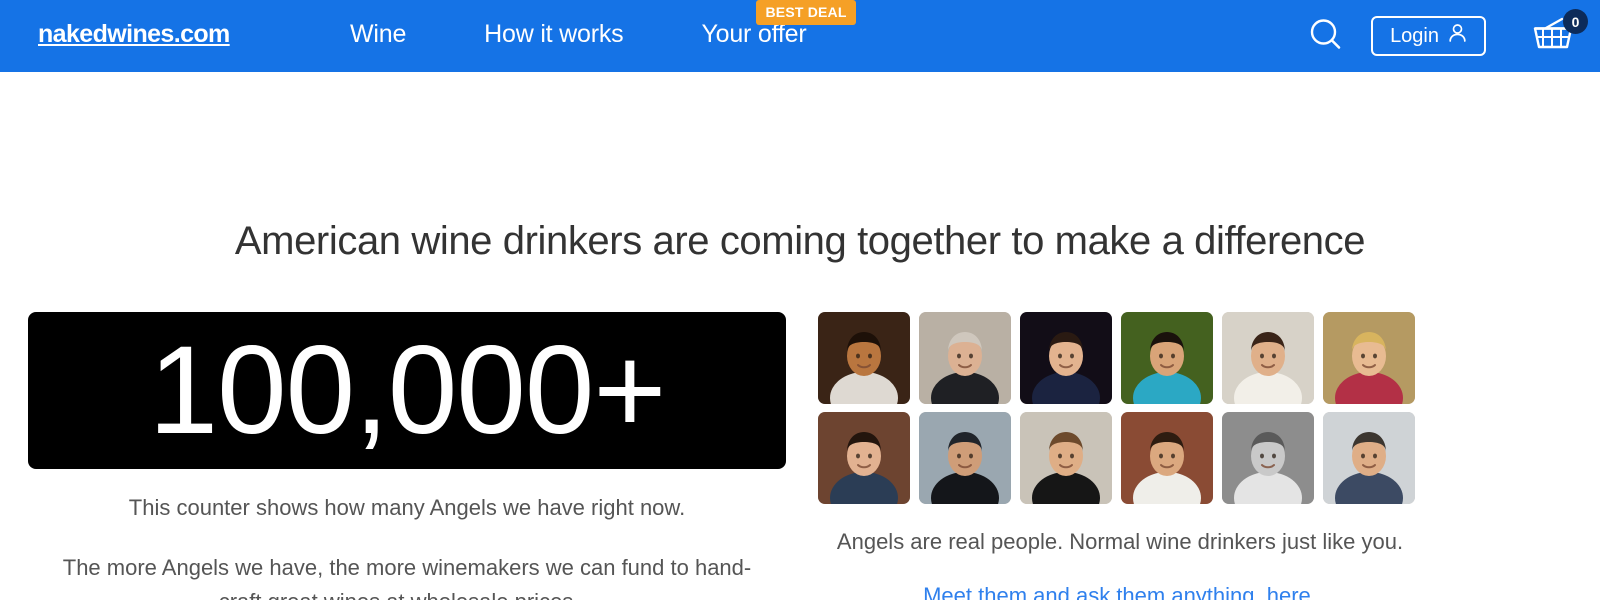  I want to click on site-logo: nakedwines.com, so click(134, 34).